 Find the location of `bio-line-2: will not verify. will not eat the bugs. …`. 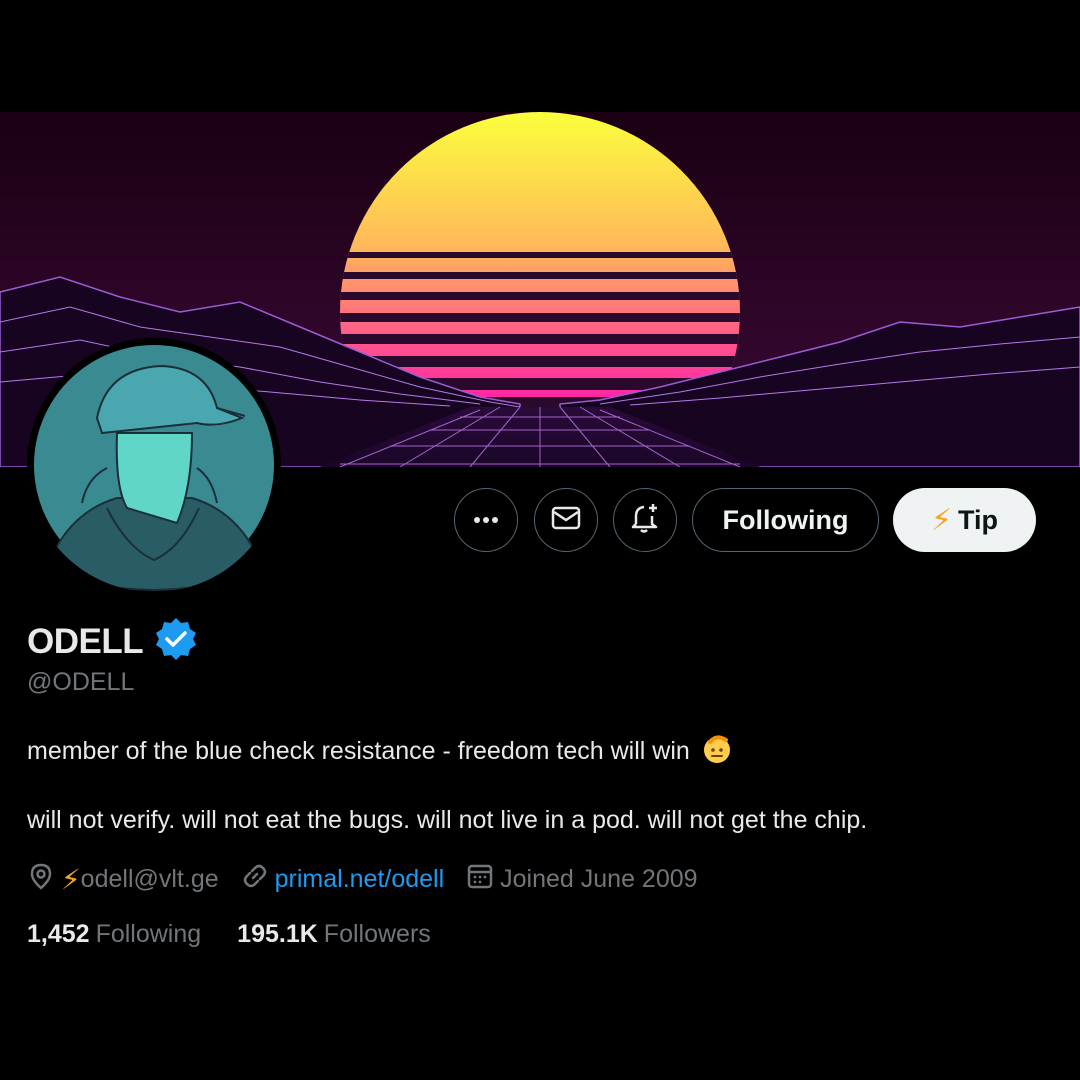

bio-line-2: will not verify. will not eat the bugs. … is located at coordinates (447, 820).